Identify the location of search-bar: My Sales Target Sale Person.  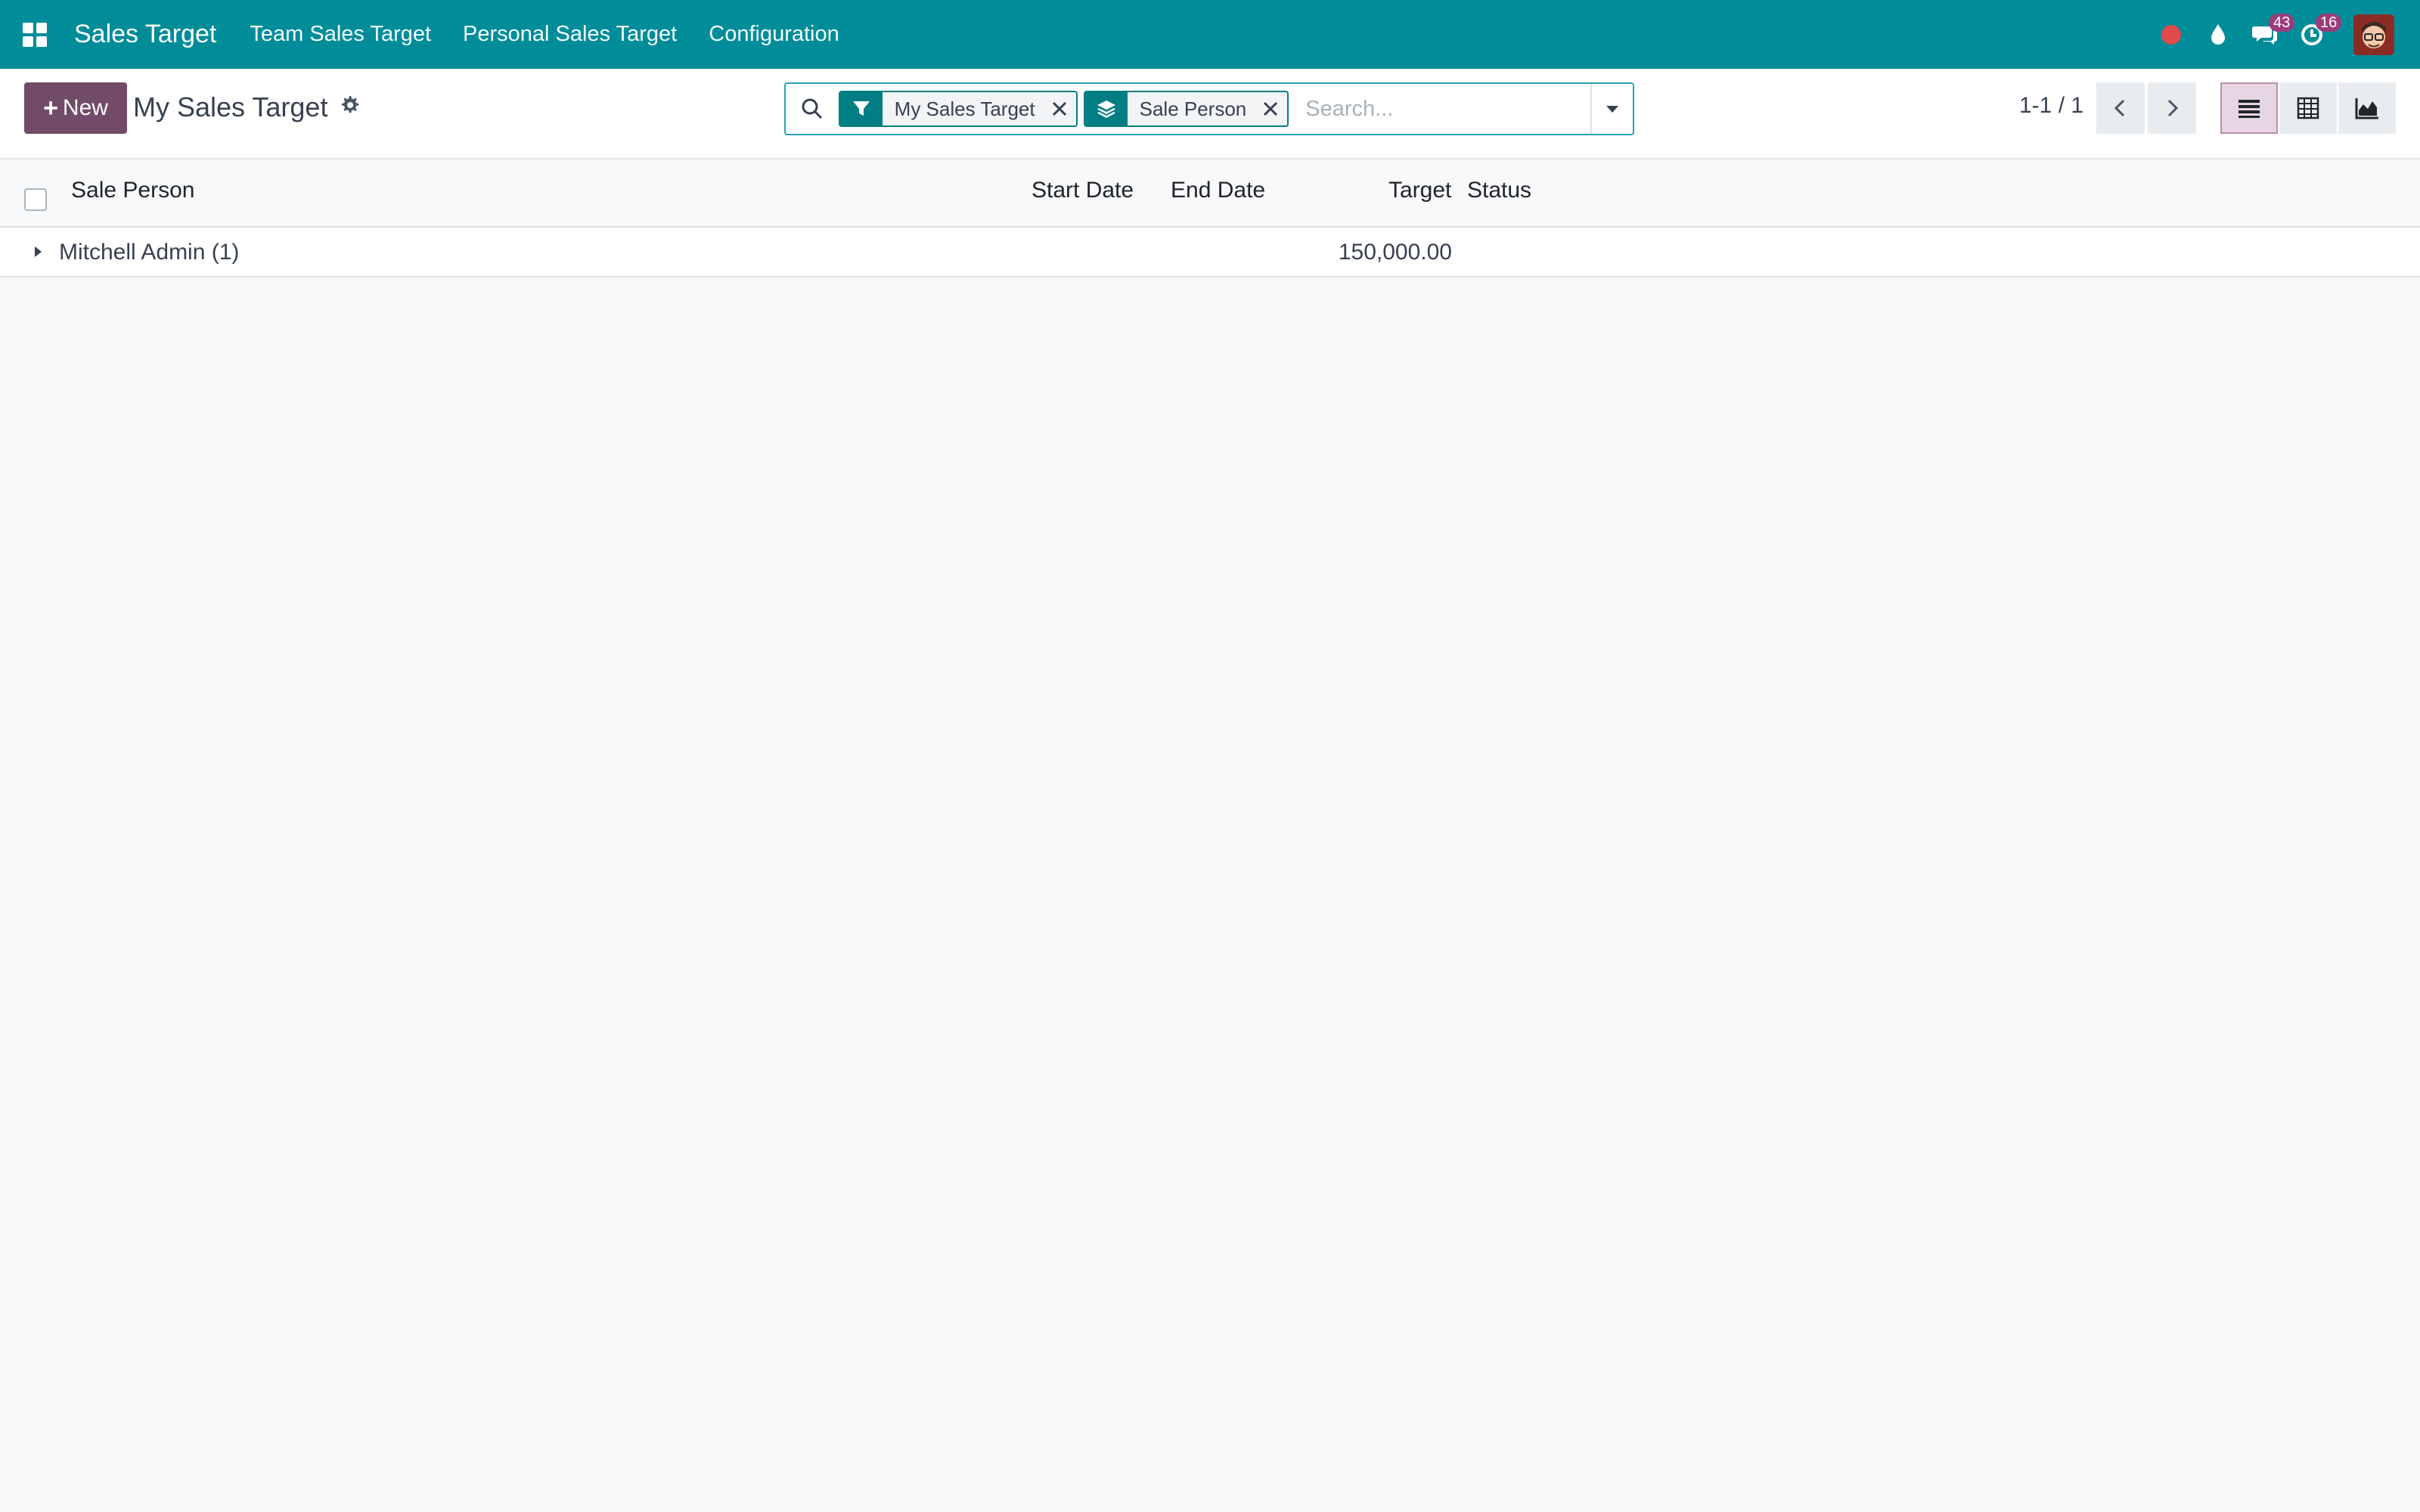
(1209, 109).